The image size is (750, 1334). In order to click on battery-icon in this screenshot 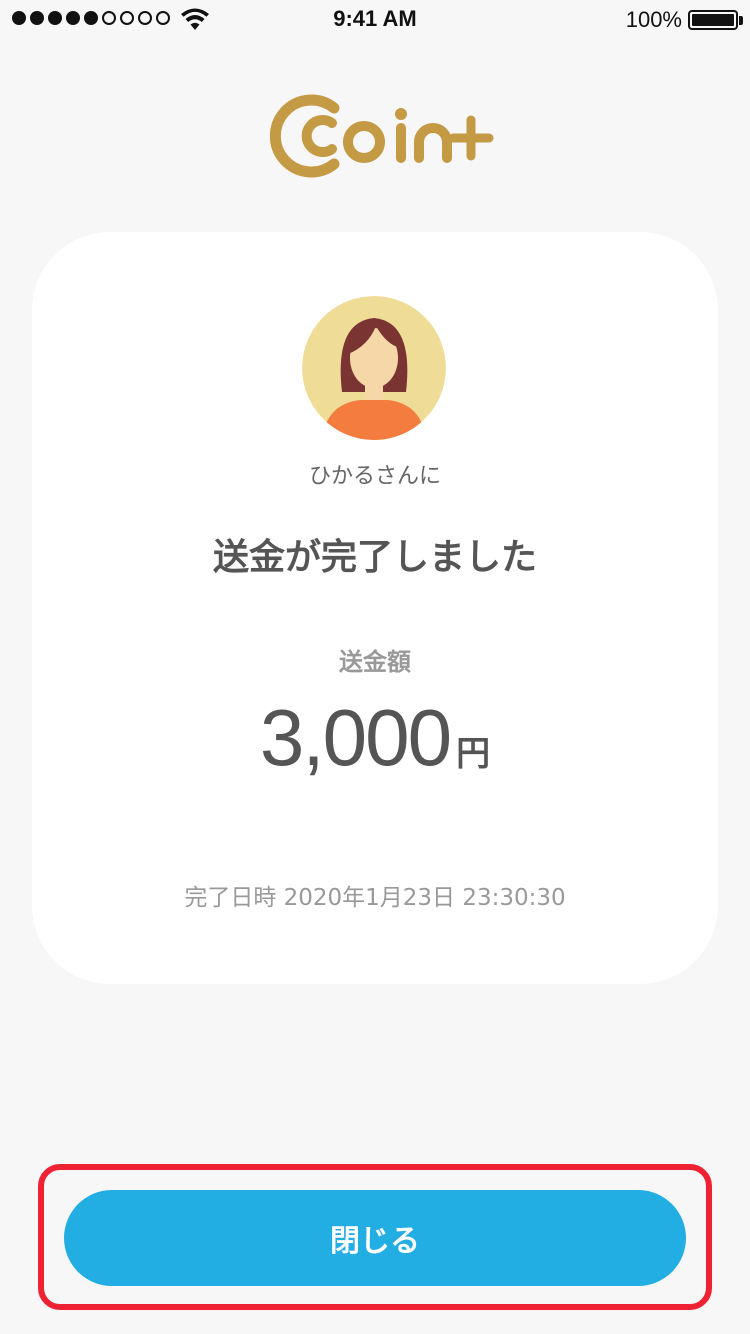, I will do `click(713, 20)`.